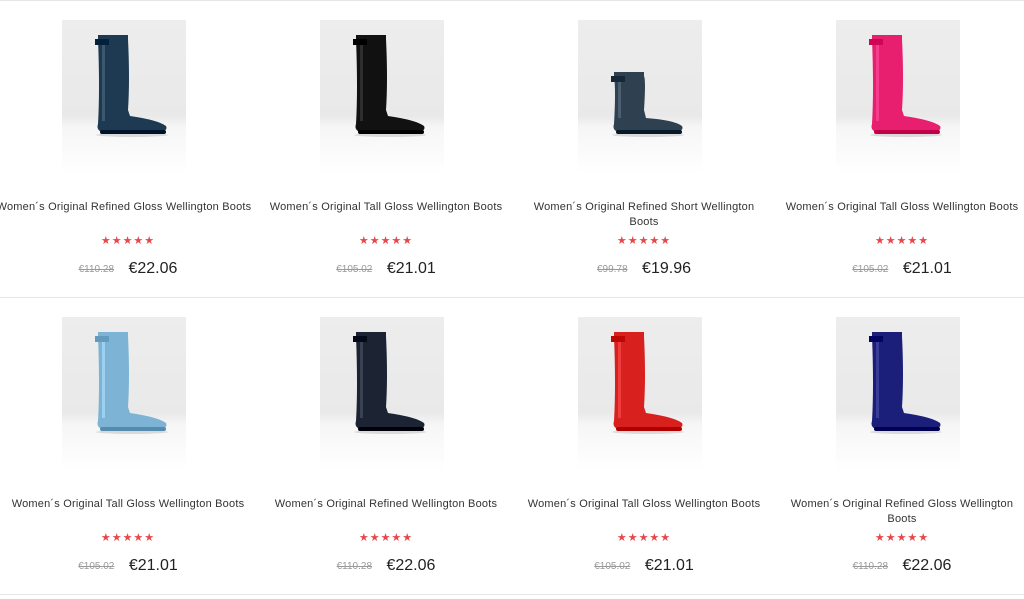 This screenshot has width=1024, height=599. Describe the element at coordinates (666, 268) in the screenshot. I see `sale-price: €19.96` at that location.